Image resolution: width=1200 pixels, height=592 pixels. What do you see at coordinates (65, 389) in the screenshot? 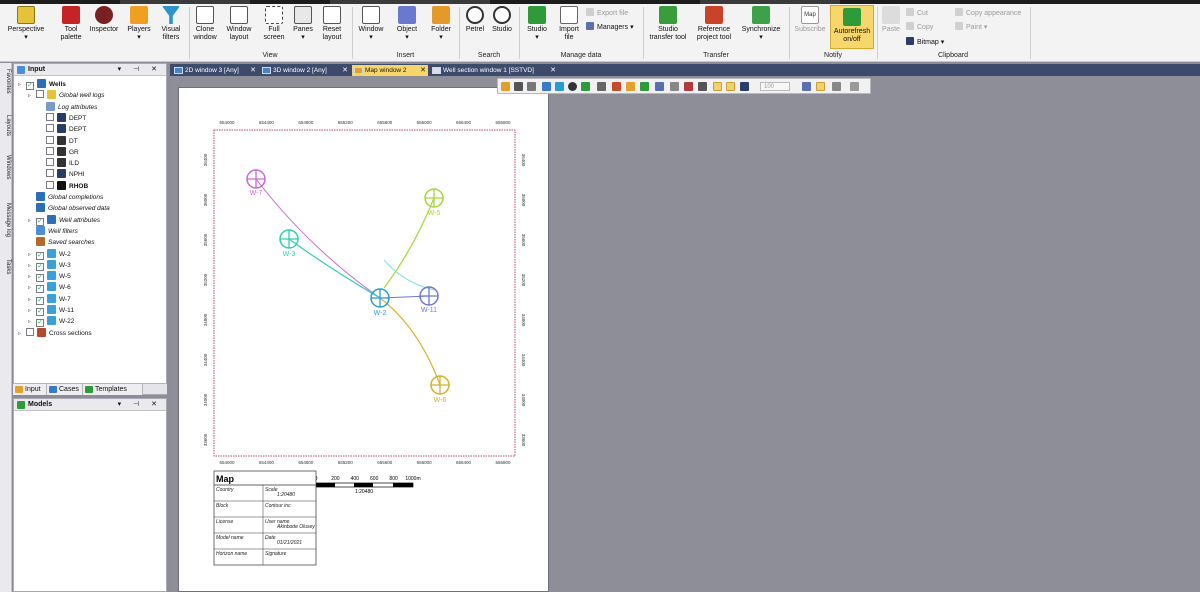
I see `tab-cases: Cases` at bounding box center [65, 389].